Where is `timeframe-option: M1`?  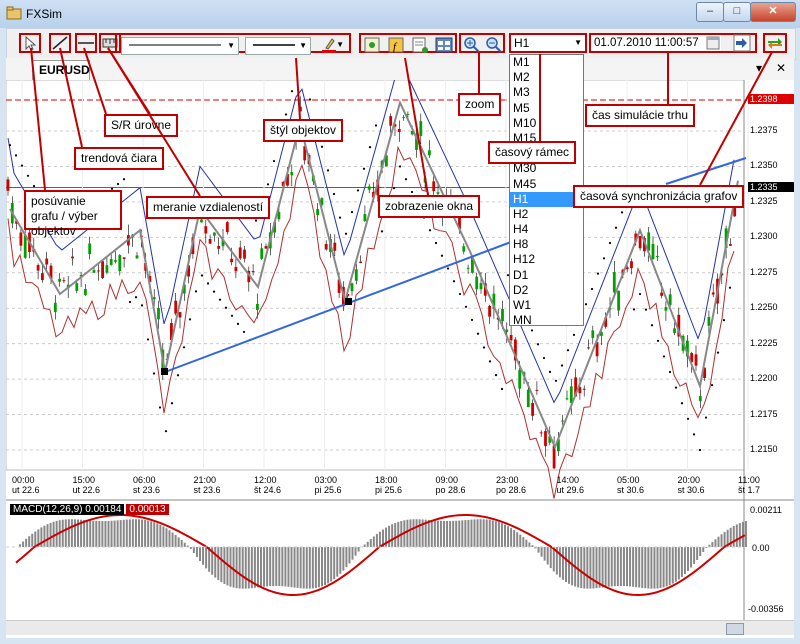
timeframe-option: M1 is located at coordinates (546, 62).